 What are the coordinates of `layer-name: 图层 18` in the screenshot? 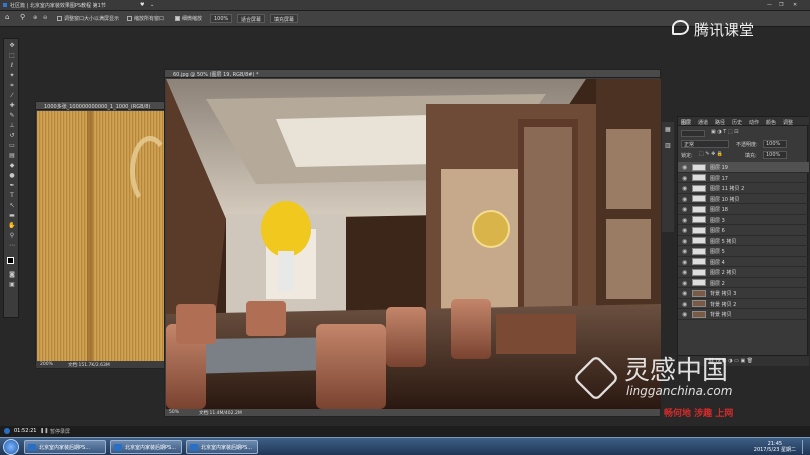 It's located at (719, 209).